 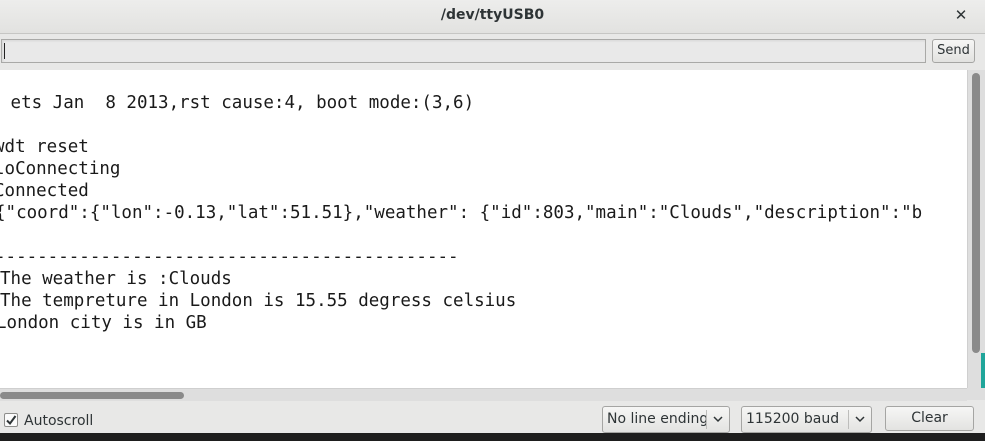 I want to click on baud-rate-value: 115200 baud, so click(x=793, y=419).